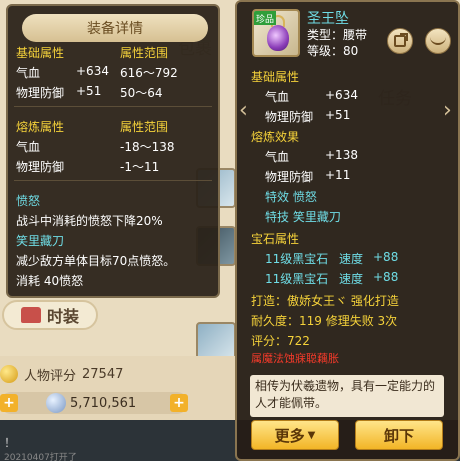 The height and width of the screenshot is (461, 460). Describe the element at coordinates (345, 394) in the screenshot. I see `item-description: 相传为伏羲遗物，具有一定能力的人才能佩带。` at that location.